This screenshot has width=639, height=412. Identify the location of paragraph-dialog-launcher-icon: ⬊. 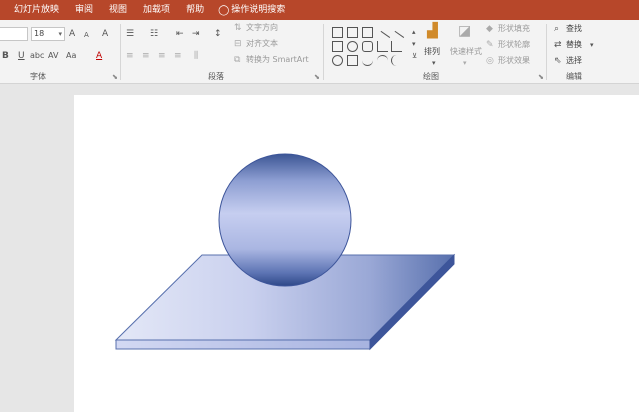
(317, 77).